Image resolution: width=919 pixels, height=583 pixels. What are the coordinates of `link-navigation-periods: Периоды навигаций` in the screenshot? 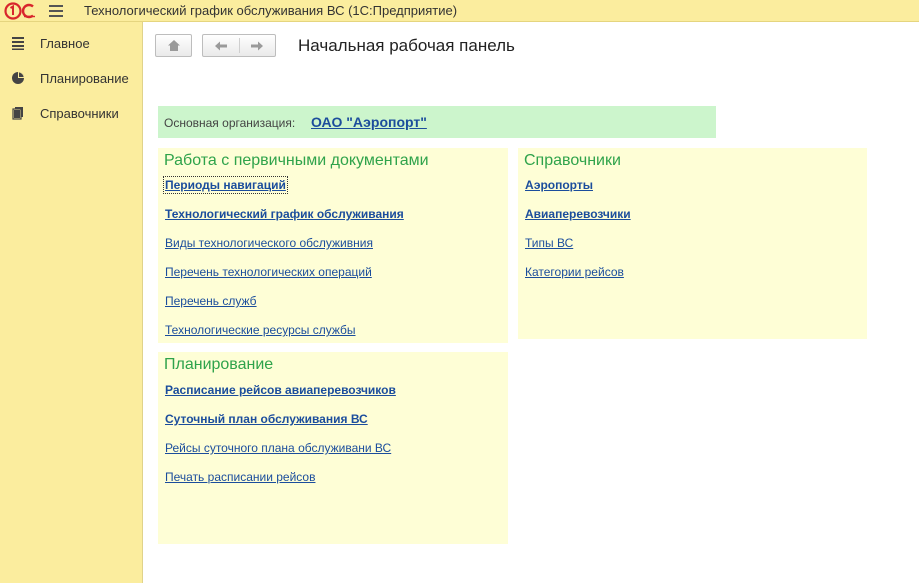 It's located at (225, 185).